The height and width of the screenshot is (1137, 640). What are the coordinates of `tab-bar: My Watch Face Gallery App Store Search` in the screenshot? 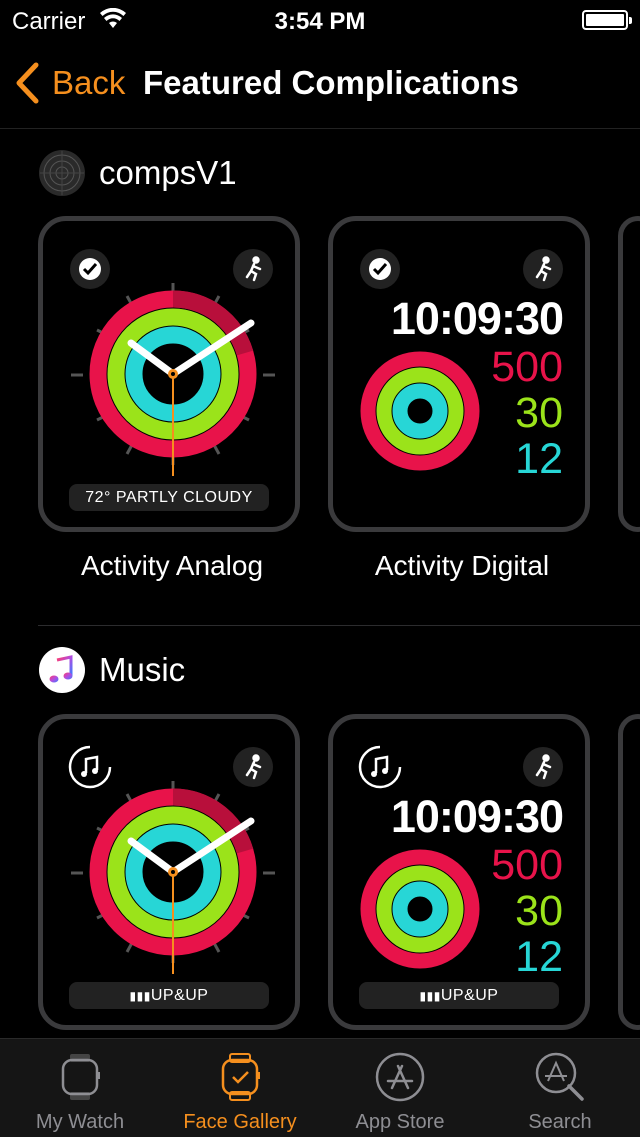 It's located at (320, 1087).